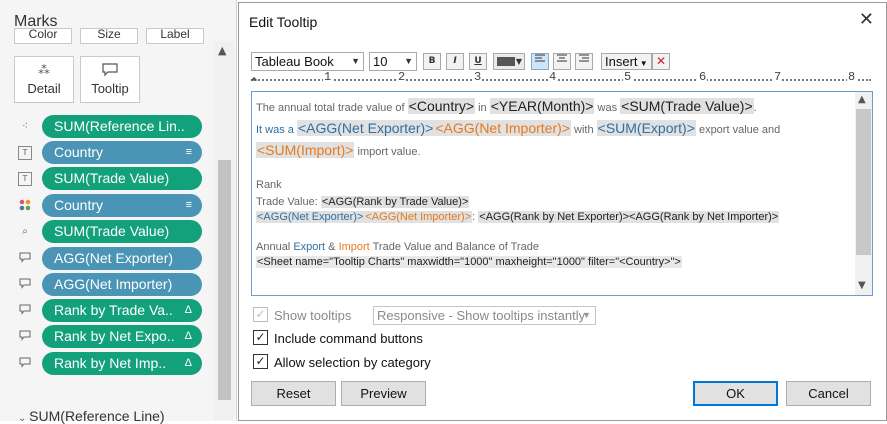 The height and width of the screenshot is (424, 887). I want to click on ruler-number: 4, so click(553, 77).